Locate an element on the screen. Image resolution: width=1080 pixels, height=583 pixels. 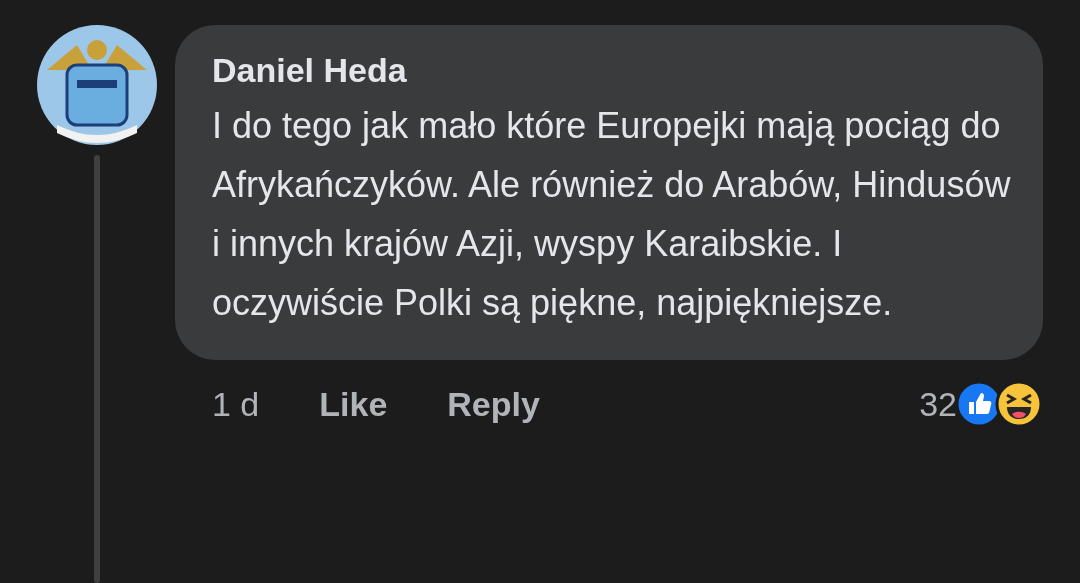
reaction-count: 32 is located at coordinates (938, 404).